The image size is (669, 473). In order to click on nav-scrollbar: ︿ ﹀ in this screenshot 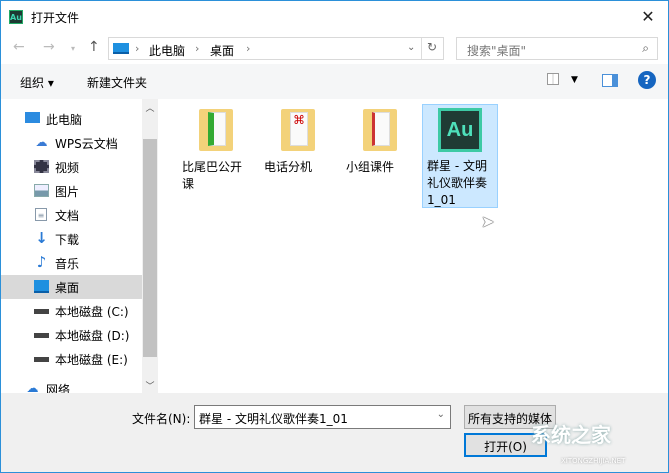, I will do `click(150, 246)`.